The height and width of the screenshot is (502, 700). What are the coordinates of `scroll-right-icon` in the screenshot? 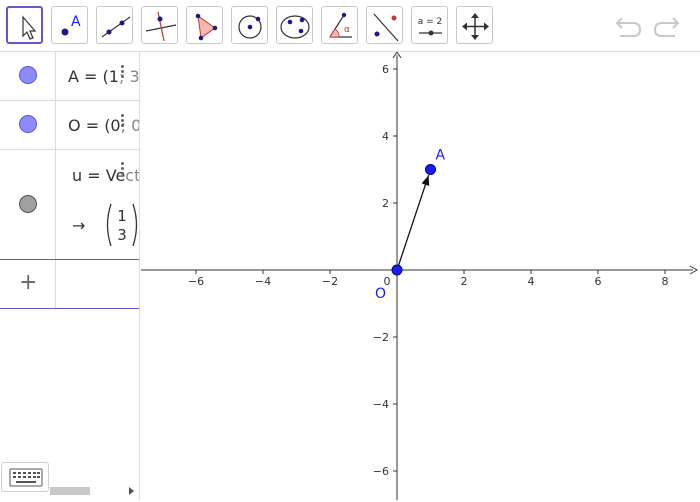 It's located at (131, 491).